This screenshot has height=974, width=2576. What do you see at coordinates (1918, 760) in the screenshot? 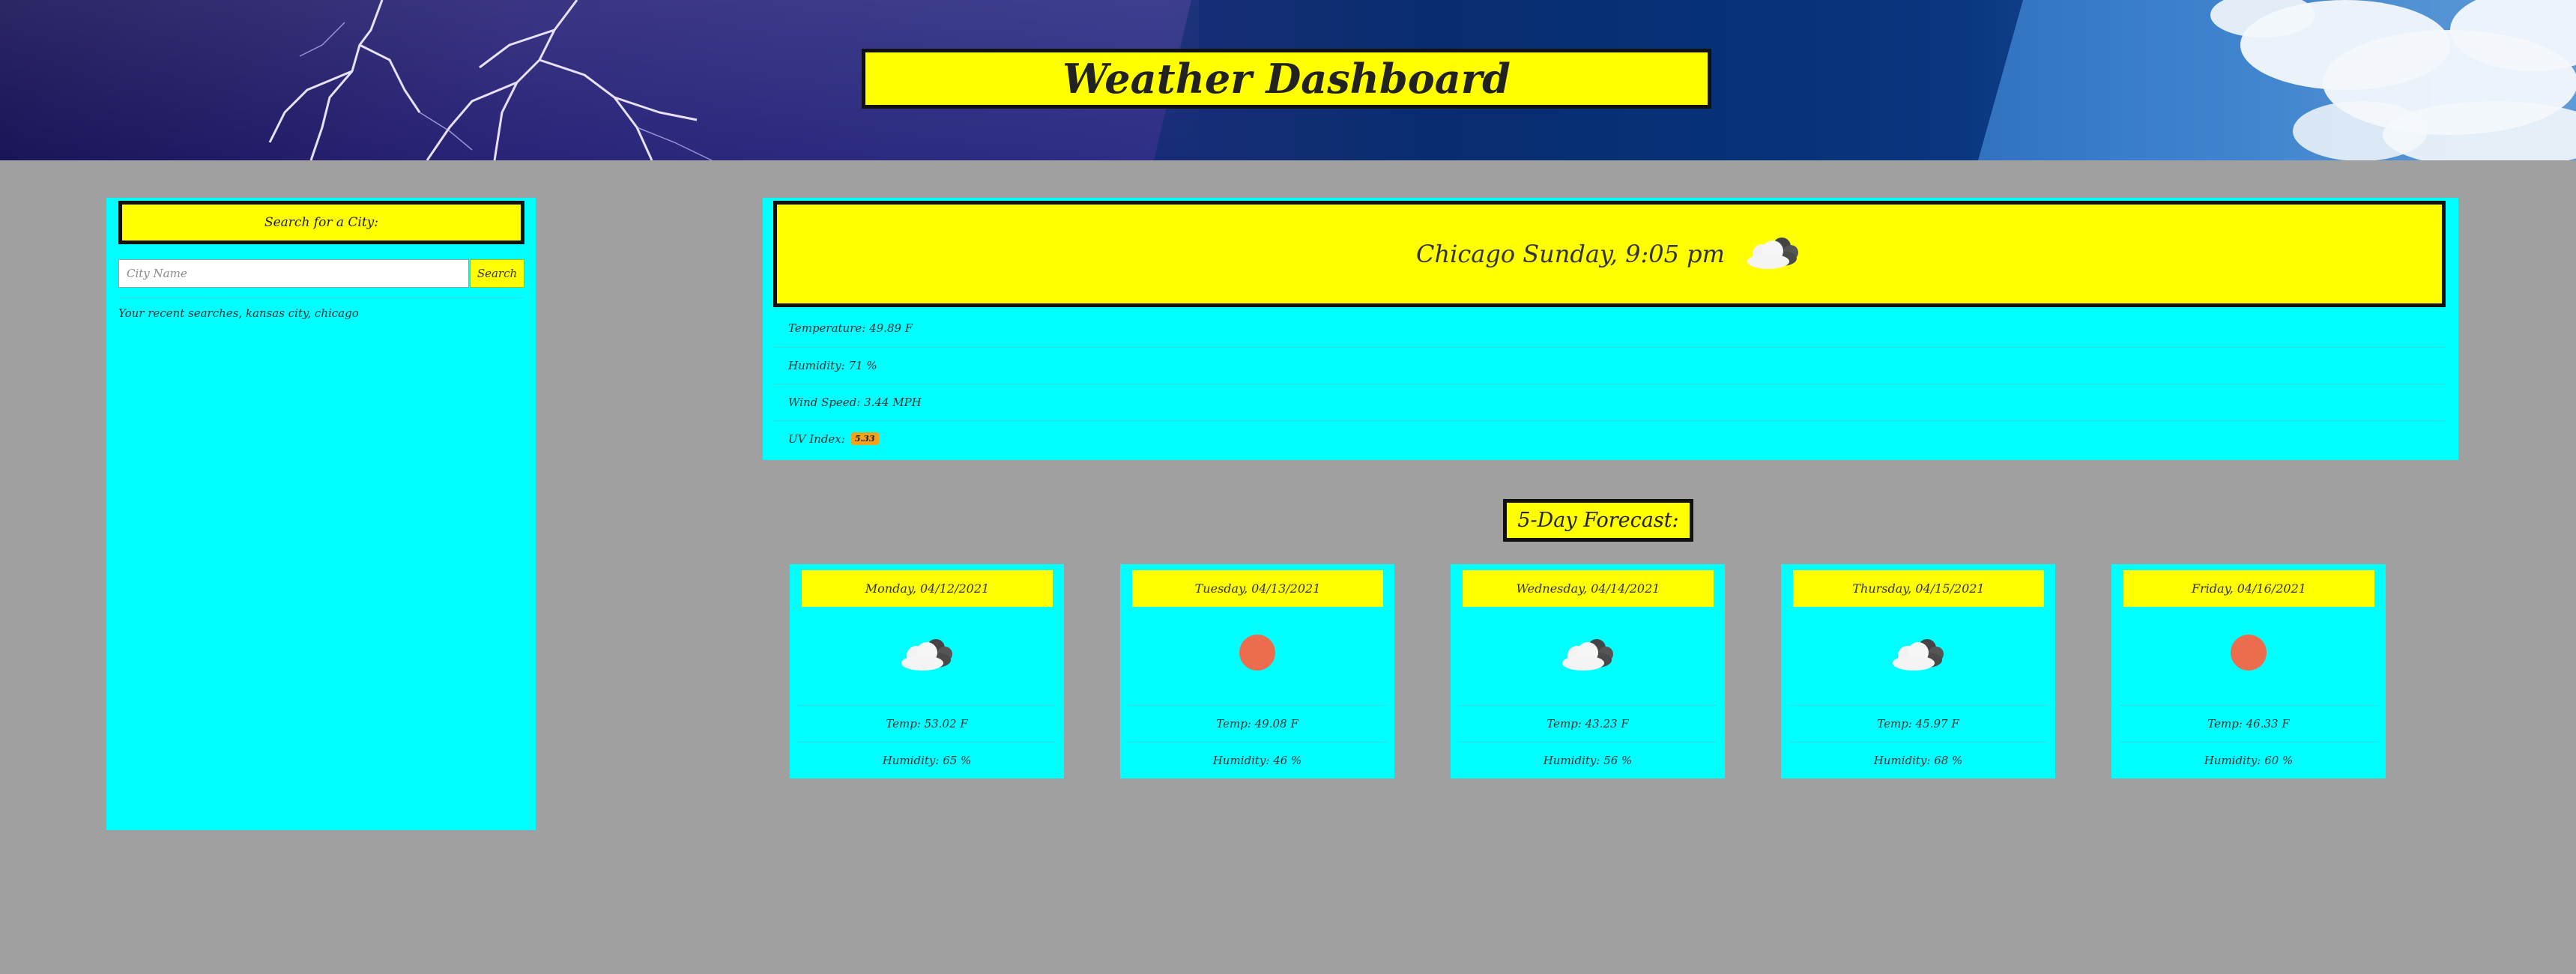
I see `forecast-humidity: Humidity: 68 %` at bounding box center [1918, 760].